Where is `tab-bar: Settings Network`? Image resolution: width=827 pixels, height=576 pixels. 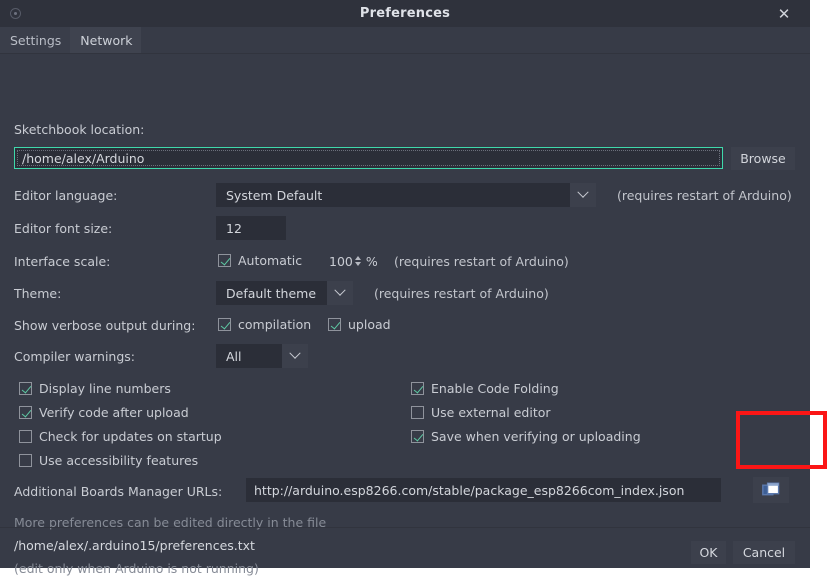 tab-bar: Settings Network is located at coordinates (405, 40).